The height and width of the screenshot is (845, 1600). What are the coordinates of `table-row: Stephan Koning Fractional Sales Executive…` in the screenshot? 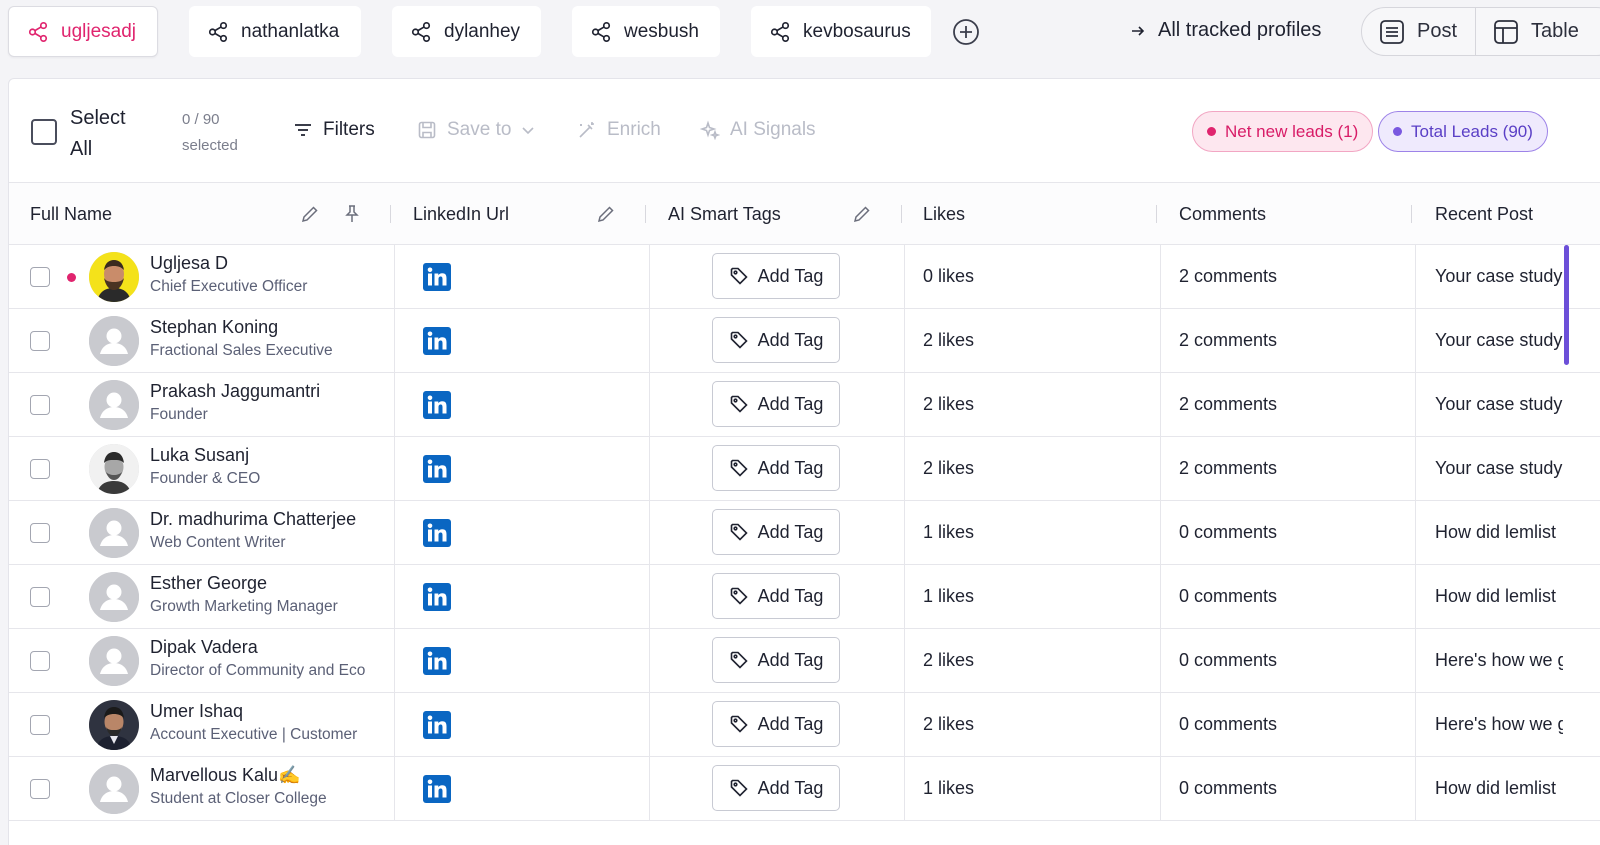 It's located at (804, 341).